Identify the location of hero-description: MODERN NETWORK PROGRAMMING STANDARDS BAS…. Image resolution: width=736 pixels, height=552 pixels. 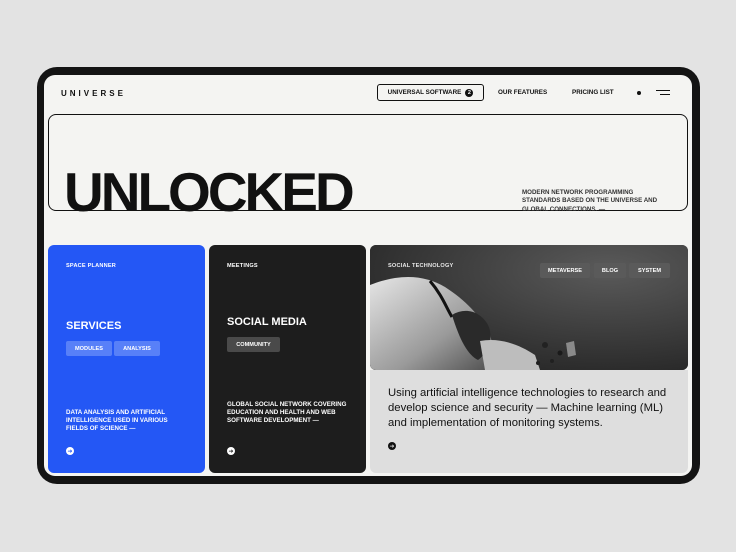
(590, 201).